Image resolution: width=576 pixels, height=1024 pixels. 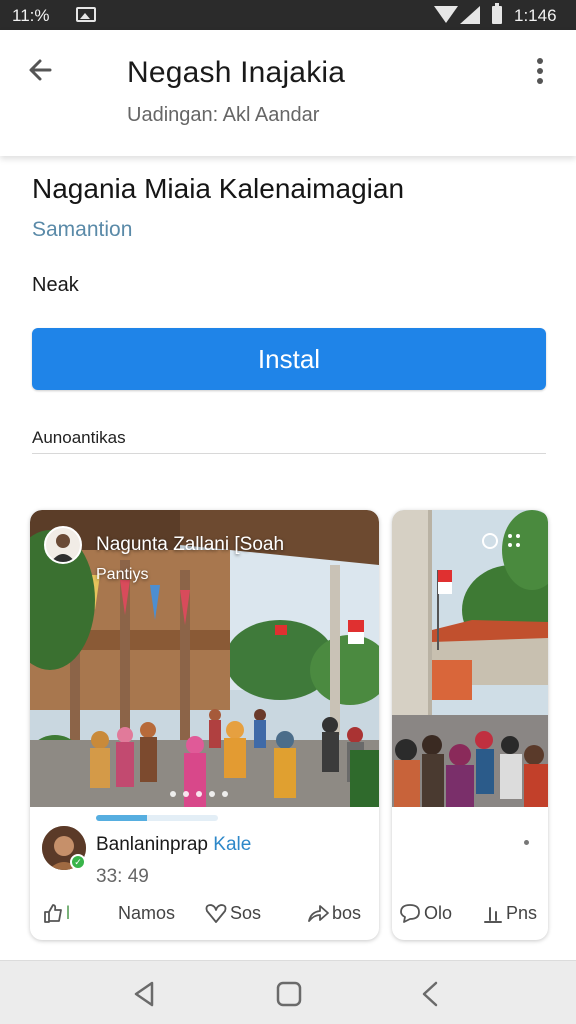 I want to click on system-nav-bar, so click(x=288, y=992).